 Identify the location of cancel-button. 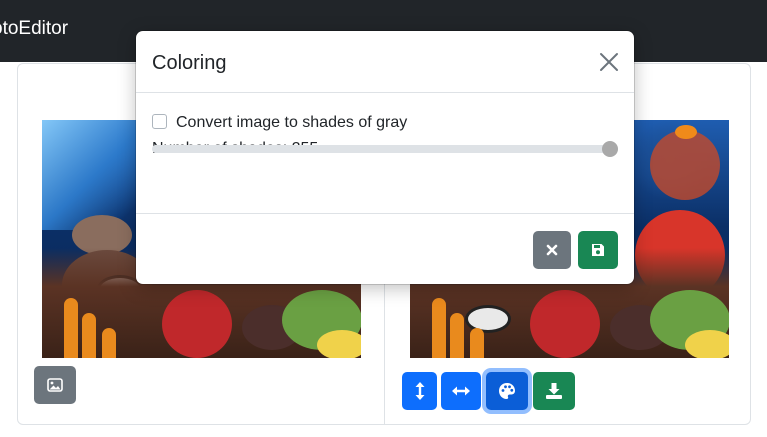
(552, 250).